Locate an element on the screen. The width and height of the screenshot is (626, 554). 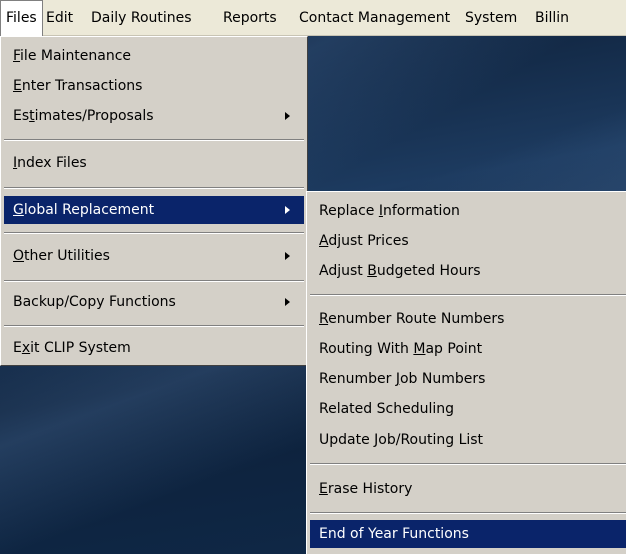
menu-item-exit-clip-system: Exit CLIP System is located at coordinates (154, 348).